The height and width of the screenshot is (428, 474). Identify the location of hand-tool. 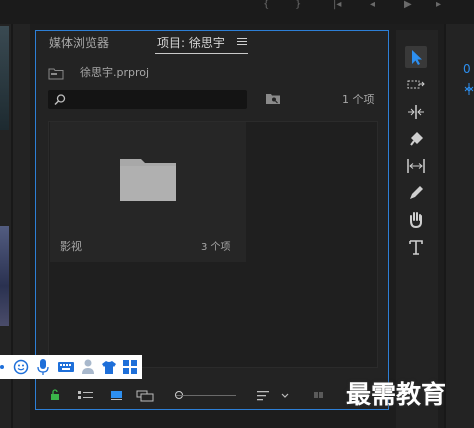
(416, 220).